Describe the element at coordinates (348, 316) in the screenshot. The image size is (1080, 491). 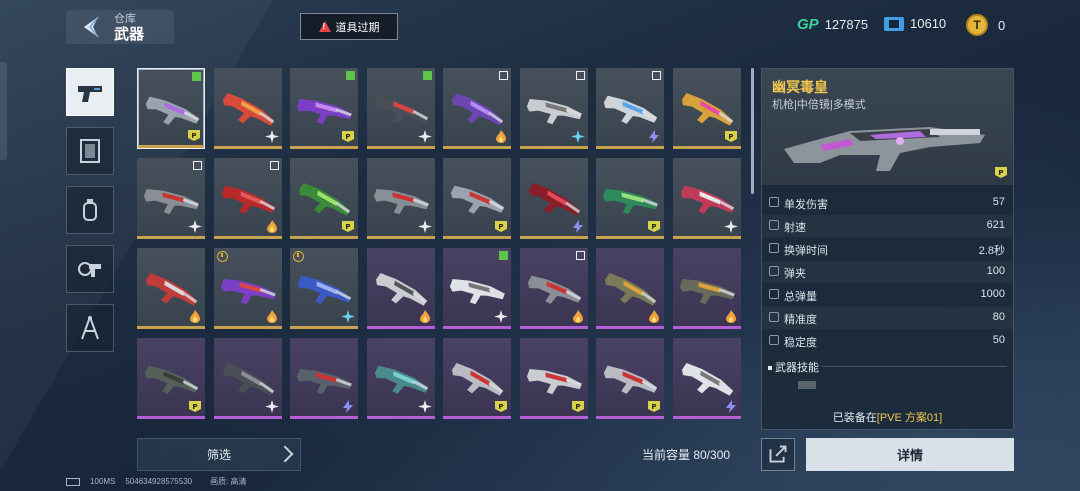
I see `star-blue-mode-icon` at that location.